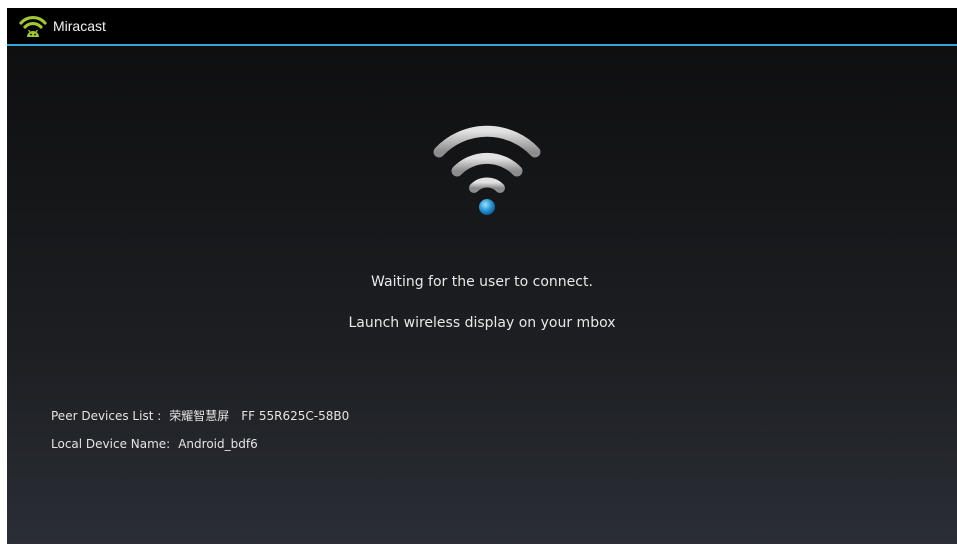 This screenshot has height=544, width=957. I want to click on launch-instruction: Launch wireless display on your mbox, so click(482, 323).